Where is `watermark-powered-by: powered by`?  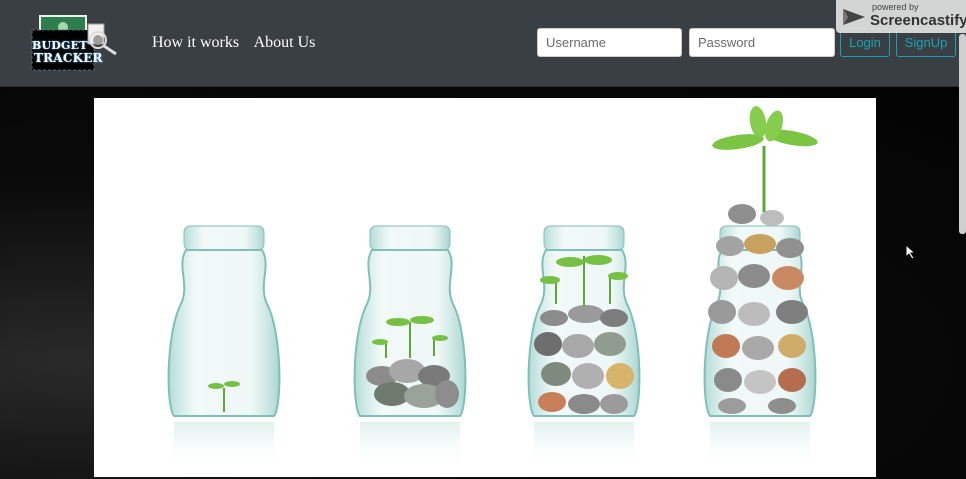
watermark-powered-by: powered by is located at coordinates (895, 7).